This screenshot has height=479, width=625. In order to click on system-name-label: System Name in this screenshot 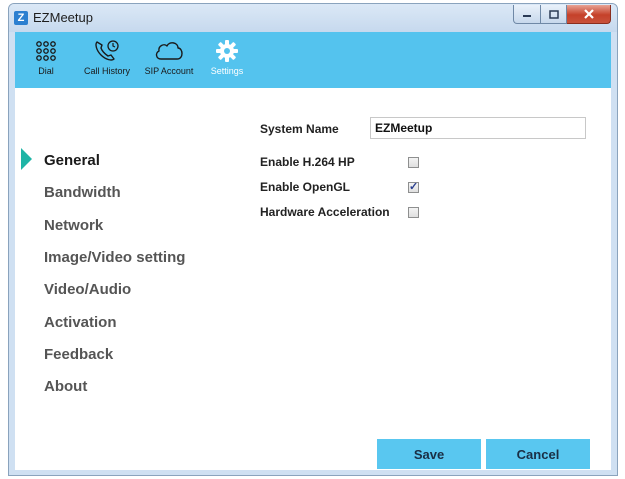, I will do `click(299, 129)`.